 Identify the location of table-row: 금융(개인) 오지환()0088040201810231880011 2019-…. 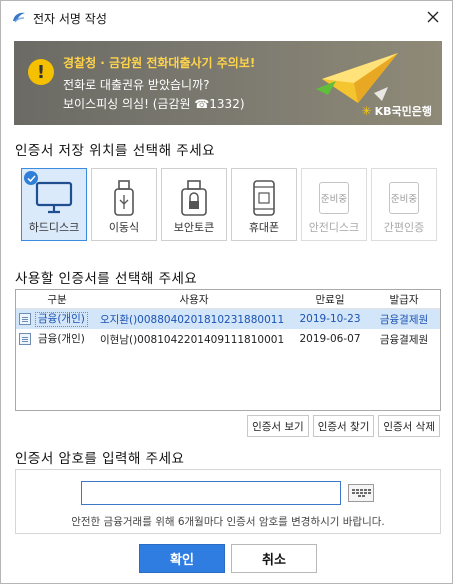
(228, 319).